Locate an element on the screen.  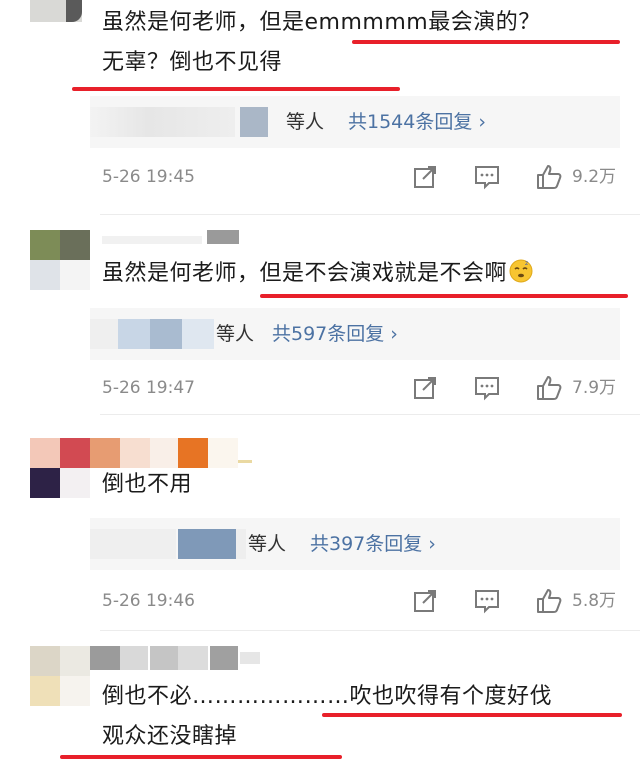
comment-text: 虽然是何老师，但是不会演戏就是不会啊 is located at coordinates (305, 273).